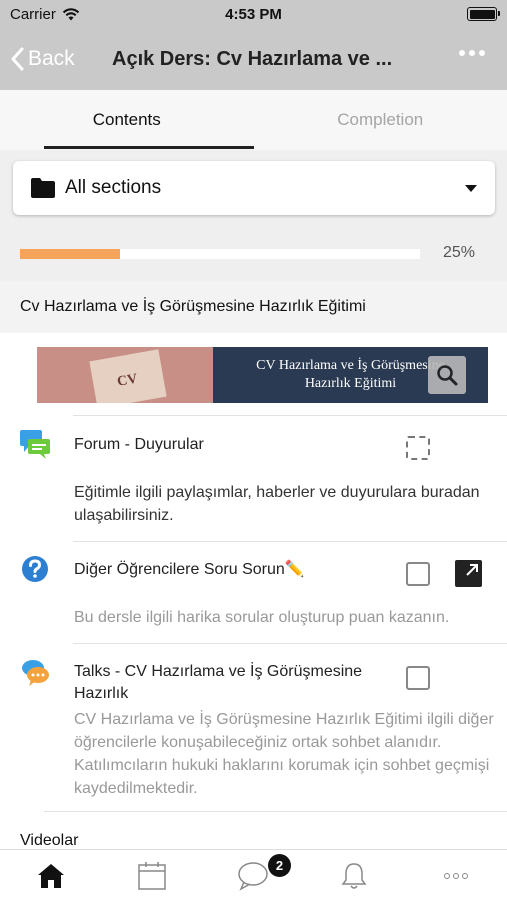  Describe the element at coordinates (127, 380) in the screenshot. I see `cv-mark: CV` at that location.